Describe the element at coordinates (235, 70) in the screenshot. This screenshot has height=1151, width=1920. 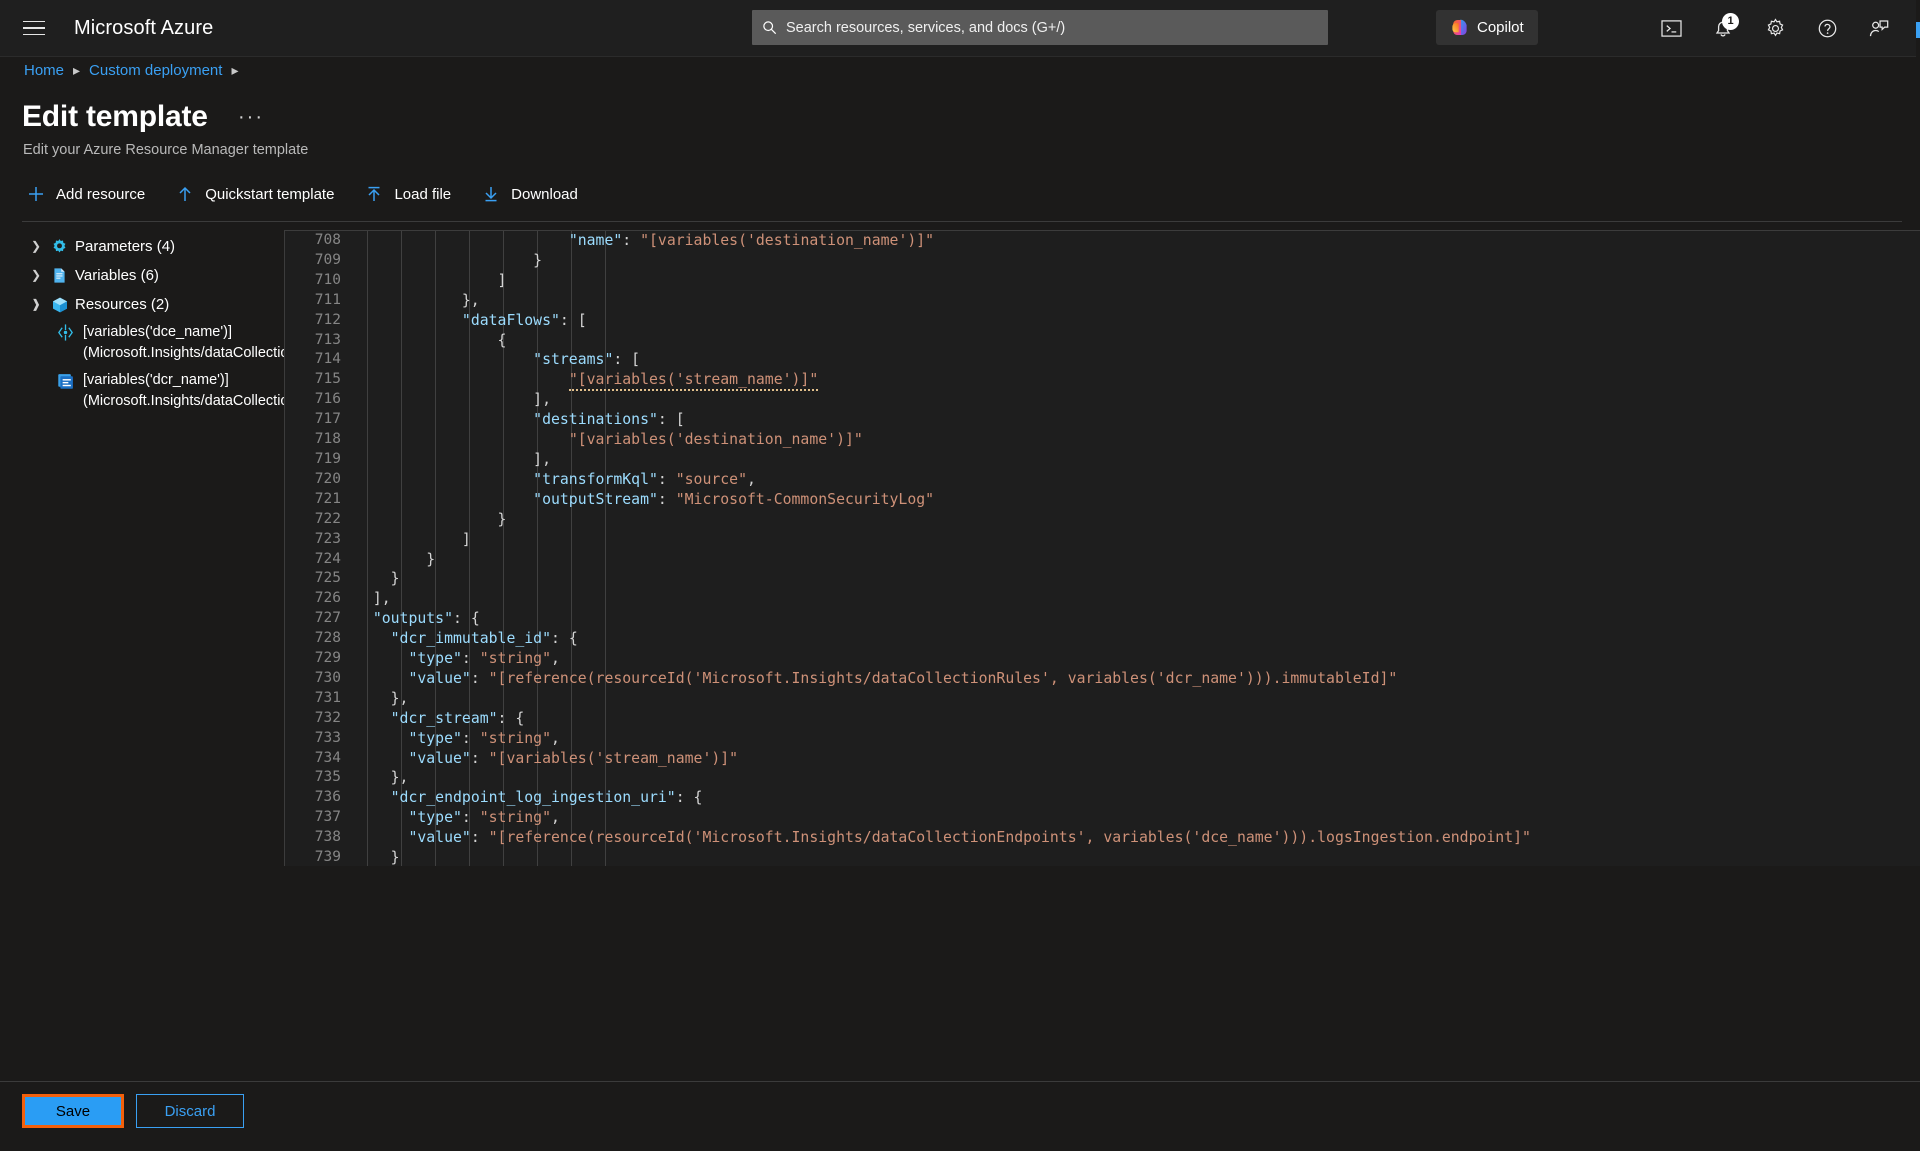
I see `breadcrumb-chevron-icon-2: ▸` at that location.